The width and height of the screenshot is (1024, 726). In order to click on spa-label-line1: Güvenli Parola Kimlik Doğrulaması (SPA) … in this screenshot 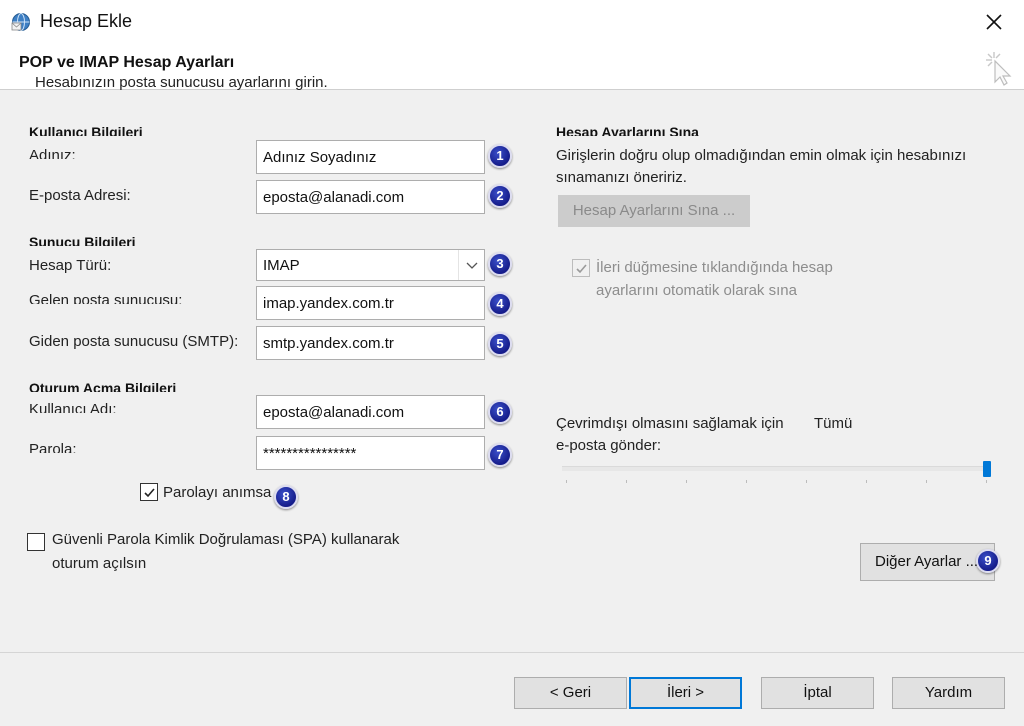, I will do `click(226, 539)`.